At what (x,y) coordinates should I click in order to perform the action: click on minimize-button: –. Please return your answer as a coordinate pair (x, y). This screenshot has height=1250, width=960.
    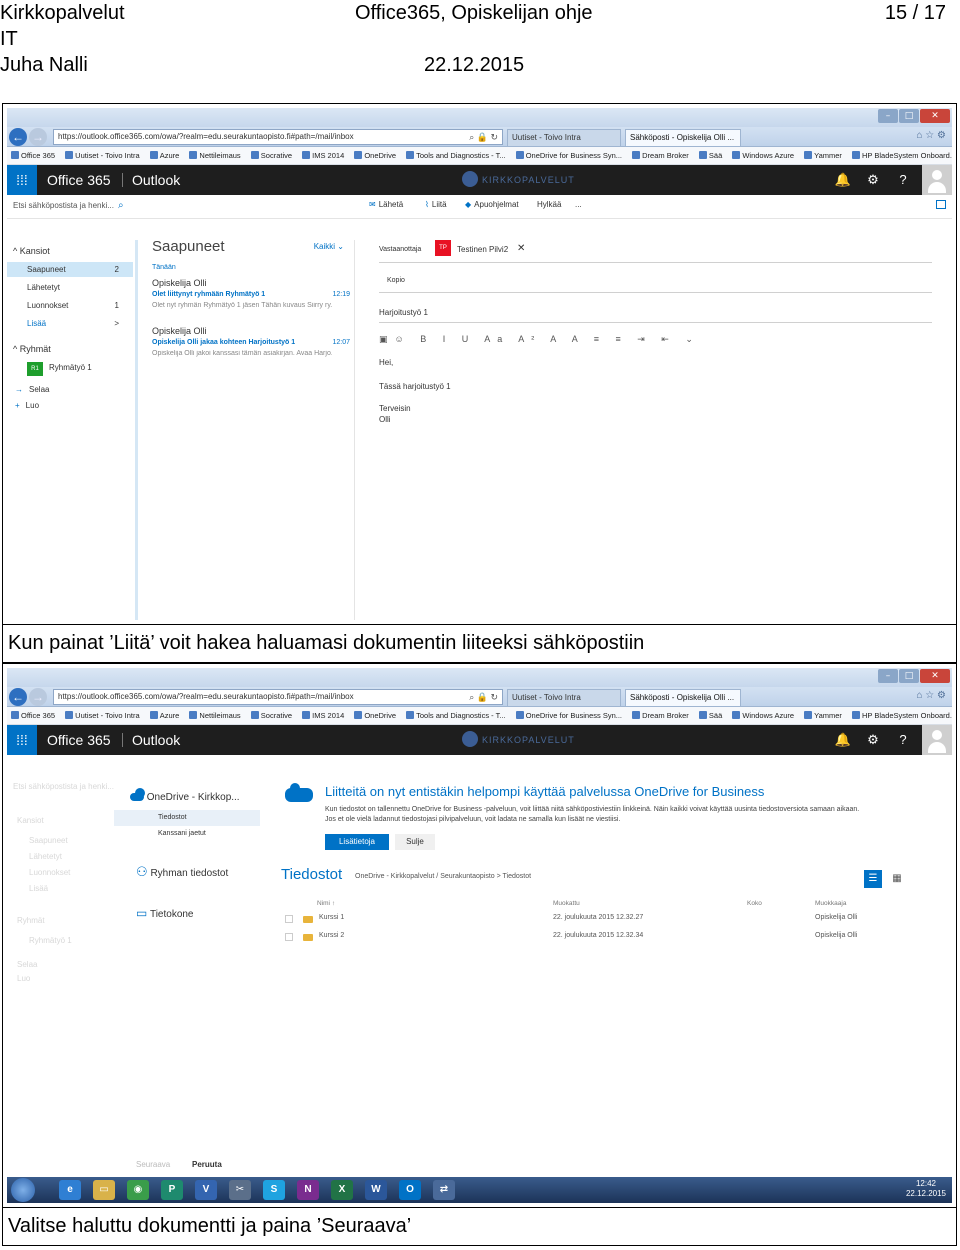
    Looking at the image, I should click on (888, 116).